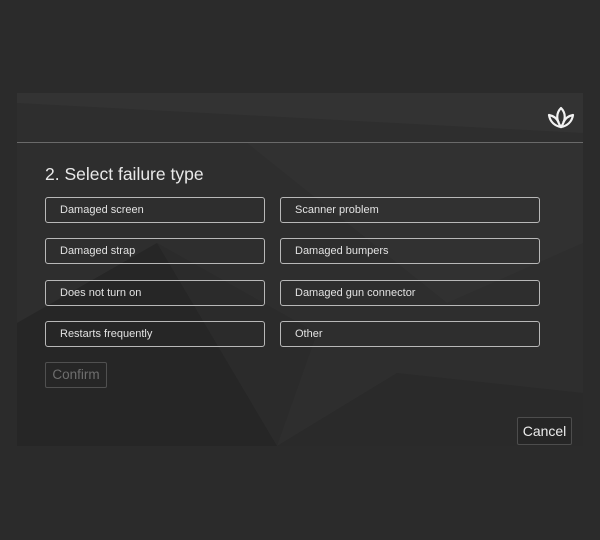 This screenshot has height=540, width=600. I want to click on cancel-button: Cancel, so click(544, 431).